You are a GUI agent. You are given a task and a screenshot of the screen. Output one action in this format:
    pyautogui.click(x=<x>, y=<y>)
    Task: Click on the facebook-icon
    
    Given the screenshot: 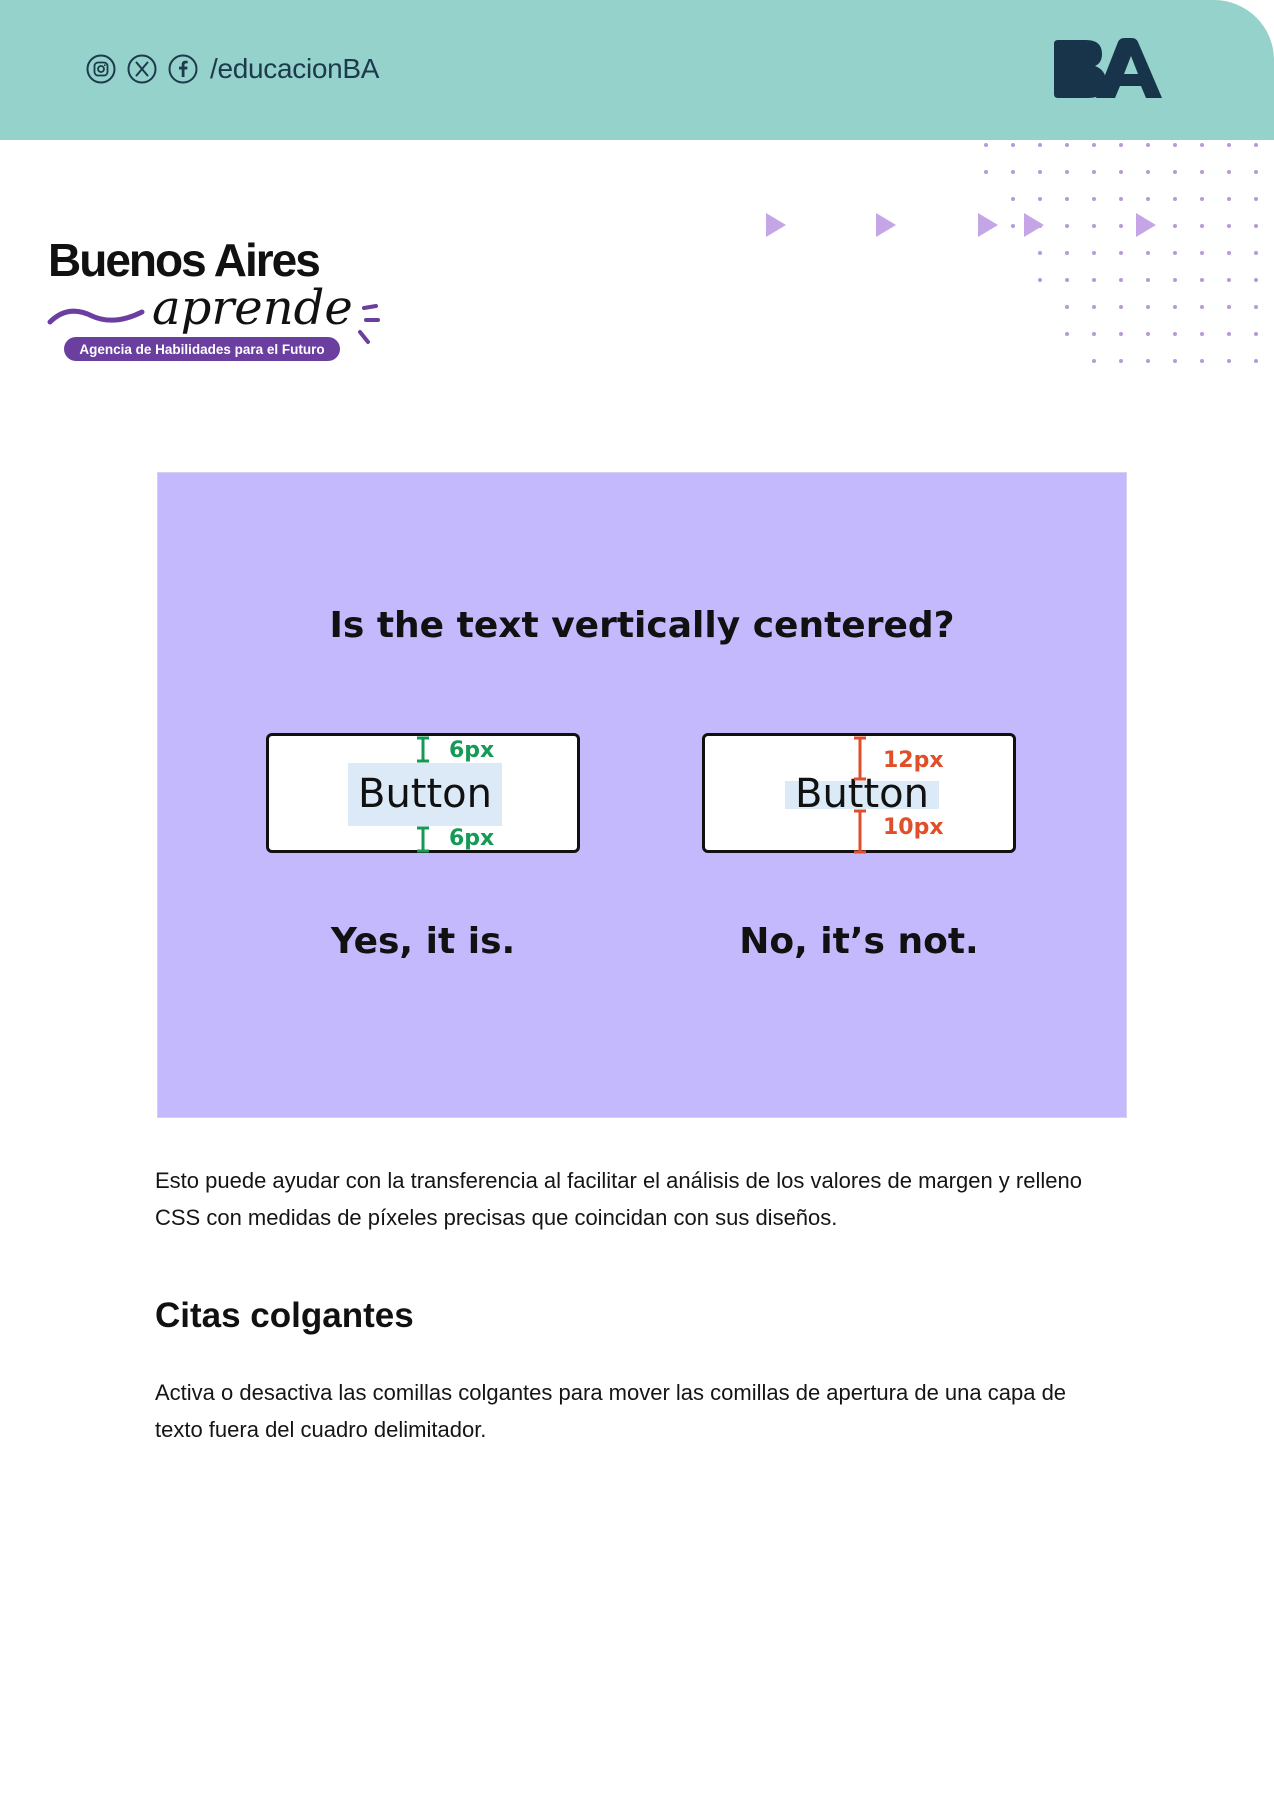 What is the action you would take?
    pyautogui.click(x=183, y=69)
    